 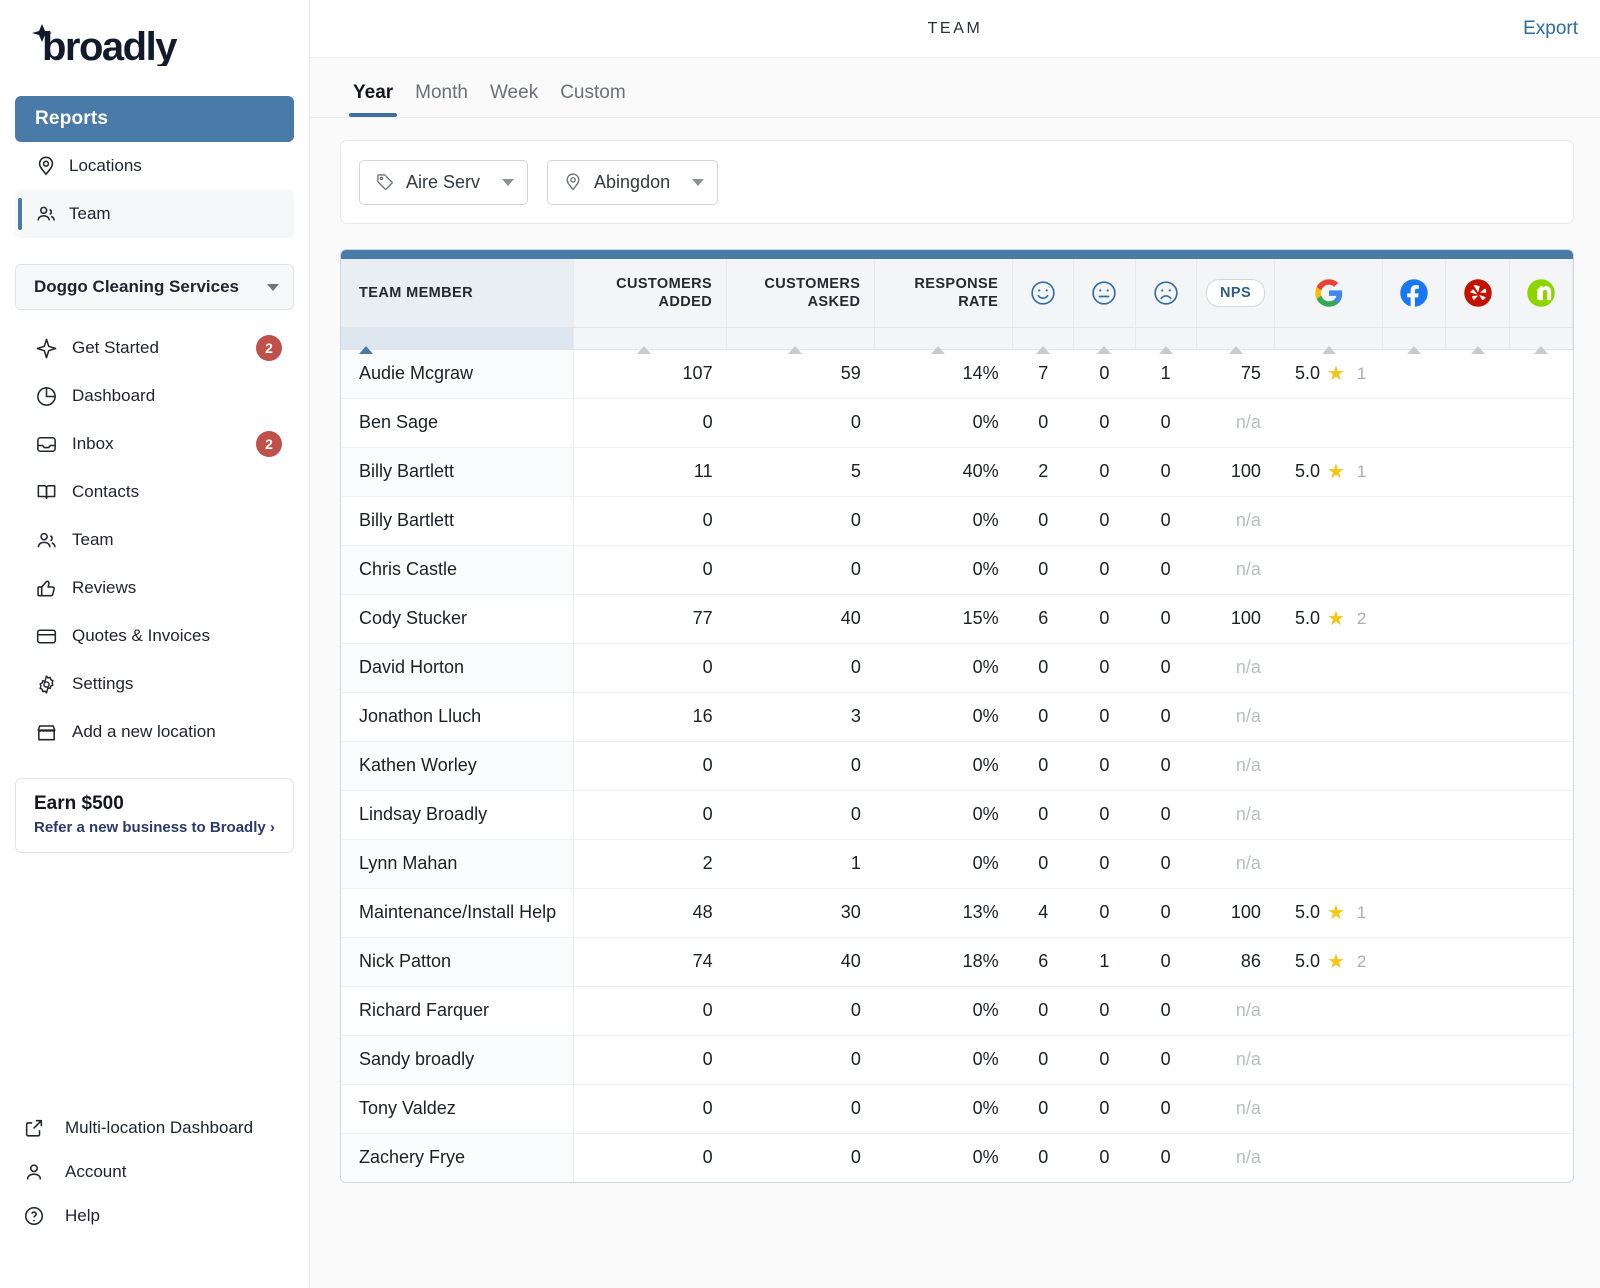 I want to click on table-row: Sandy broadly 0 0 0% 0 0 0 n/a, so click(x=957, y=1060).